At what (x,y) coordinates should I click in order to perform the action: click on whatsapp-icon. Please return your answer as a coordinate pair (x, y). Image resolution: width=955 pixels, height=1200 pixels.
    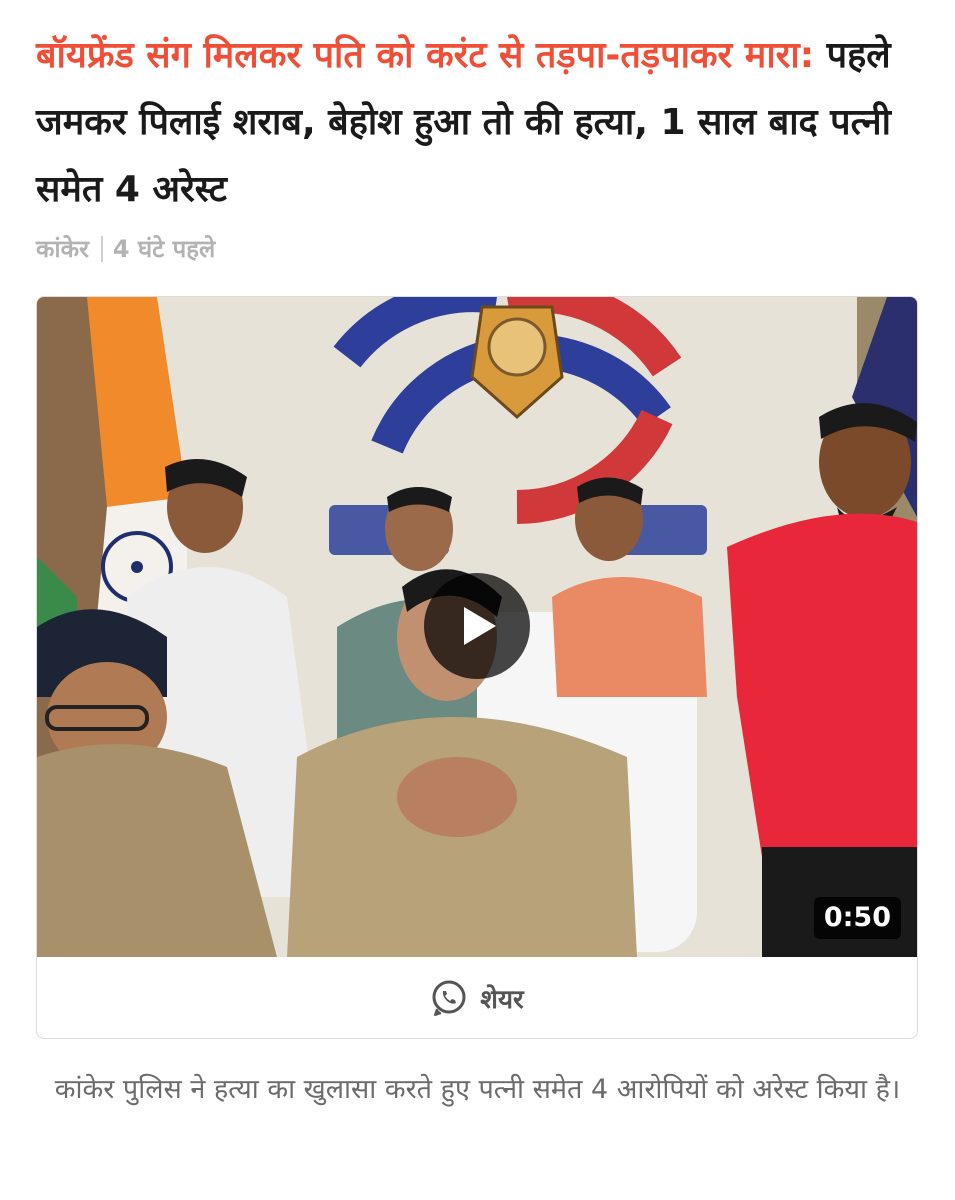
    Looking at the image, I should click on (449, 998).